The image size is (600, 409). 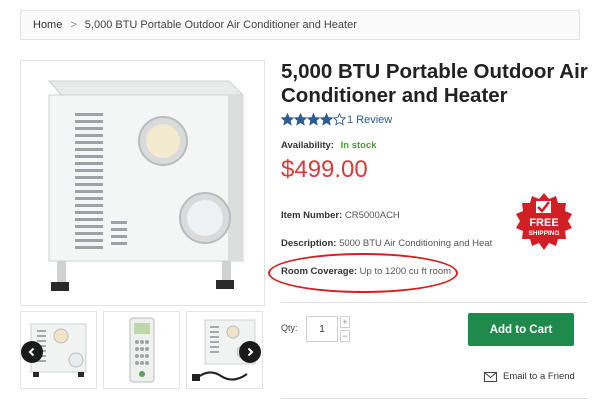 I want to click on free-shipping-badge: FREE SHIPPING, so click(x=544, y=221).